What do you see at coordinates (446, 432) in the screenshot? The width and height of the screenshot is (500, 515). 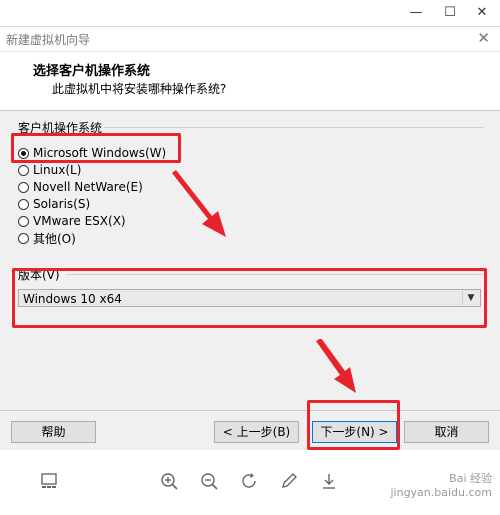 I see `cancel-button: 取消` at bounding box center [446, 432].